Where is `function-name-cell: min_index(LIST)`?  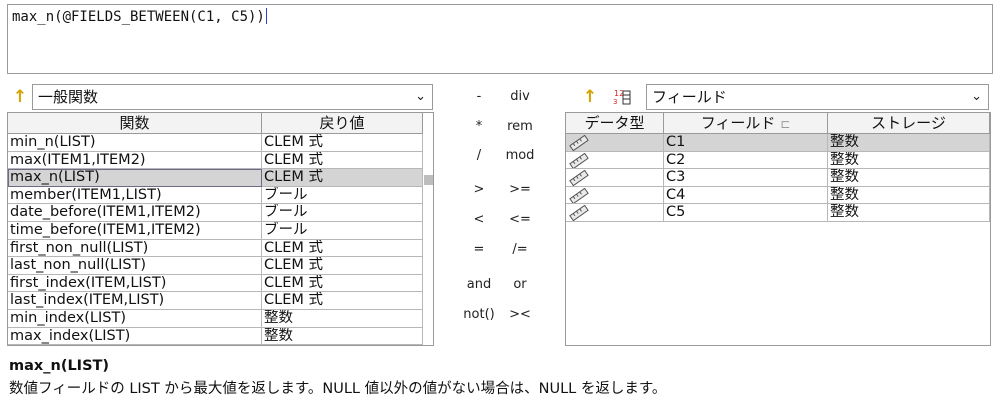 function-name-cell: min_index(LIST) is located at coordinates (135, 319).